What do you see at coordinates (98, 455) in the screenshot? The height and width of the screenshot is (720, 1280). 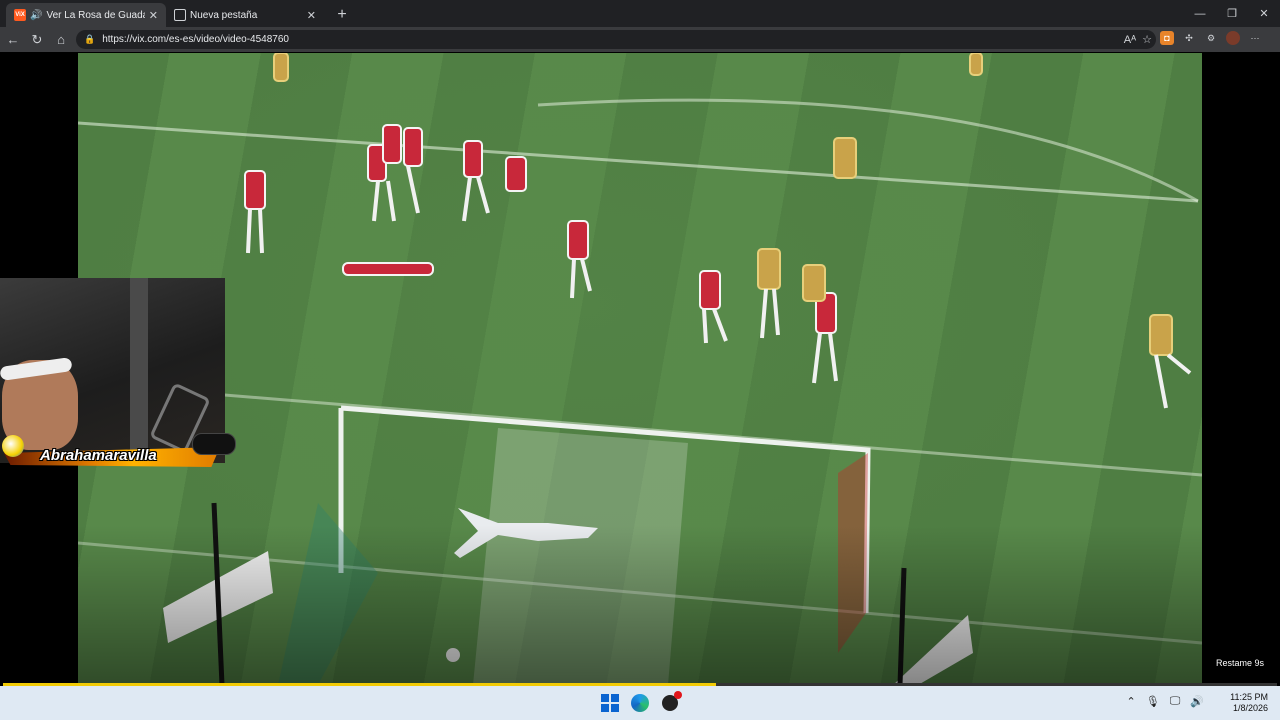 I see `streamer-name: Abrahamaravilla` at bounding box center [98, 455].